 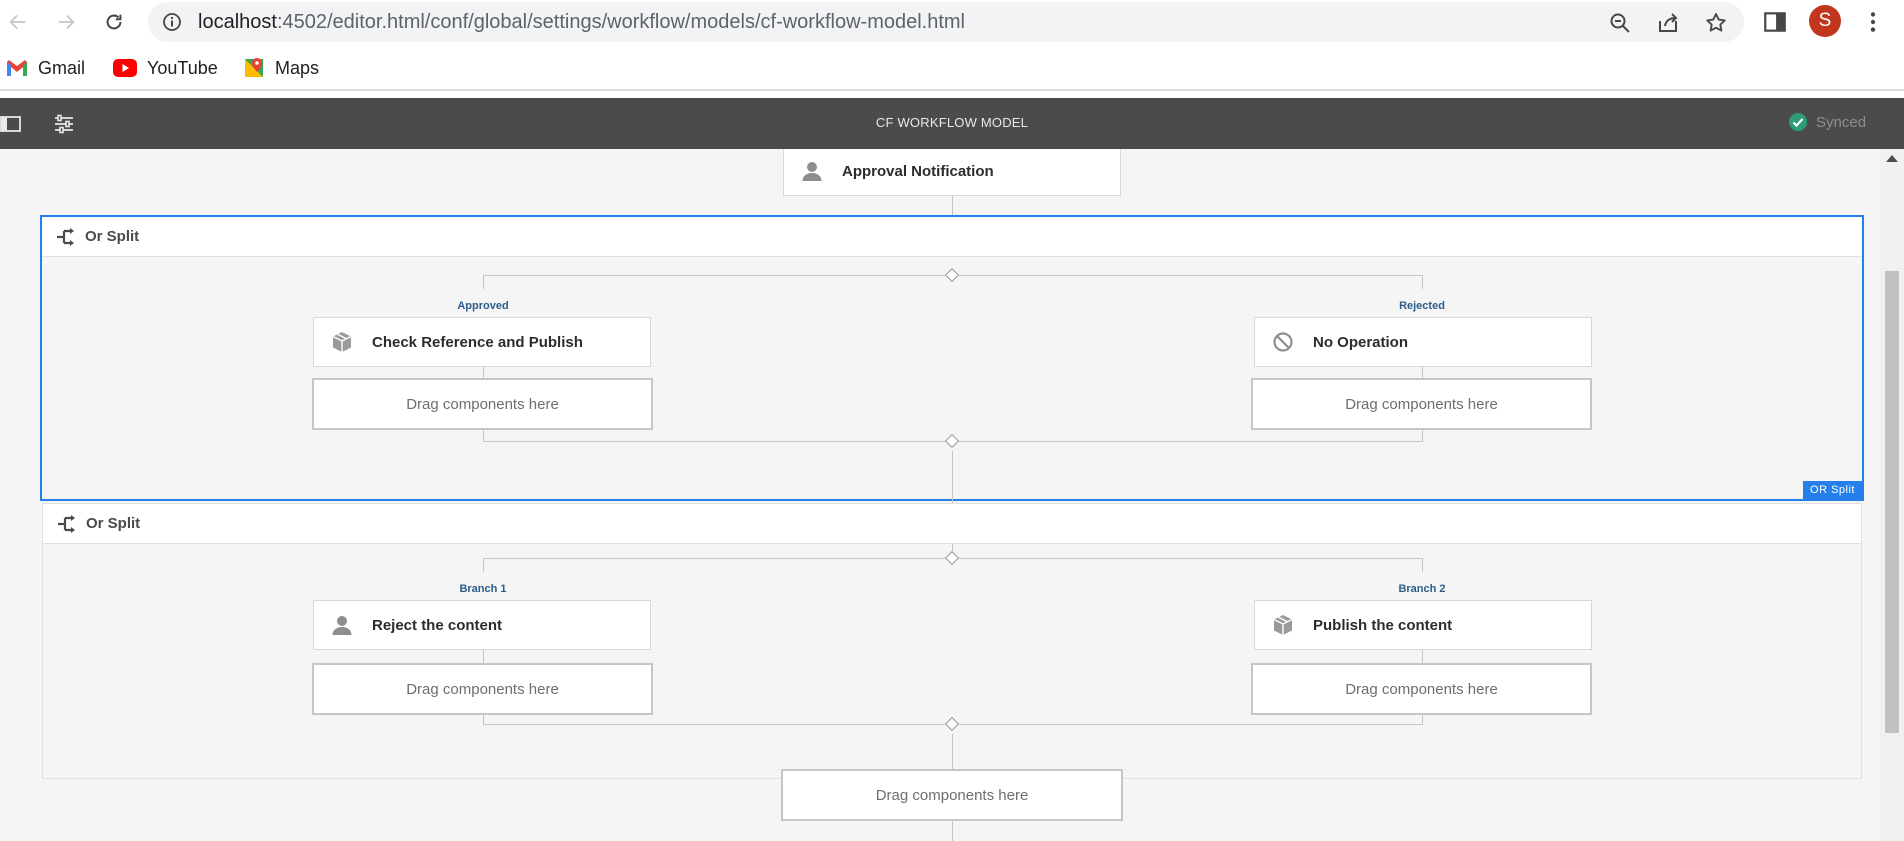 What do you see at coordinates (297, 67) in the screenshot?
I see `bookmark-label: Maps` at bounding box center [297, 67].